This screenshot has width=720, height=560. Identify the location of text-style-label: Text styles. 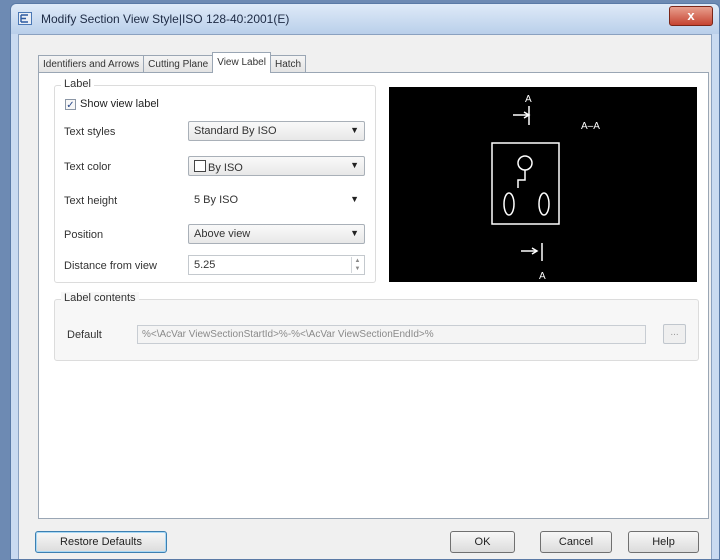
(90, 132).